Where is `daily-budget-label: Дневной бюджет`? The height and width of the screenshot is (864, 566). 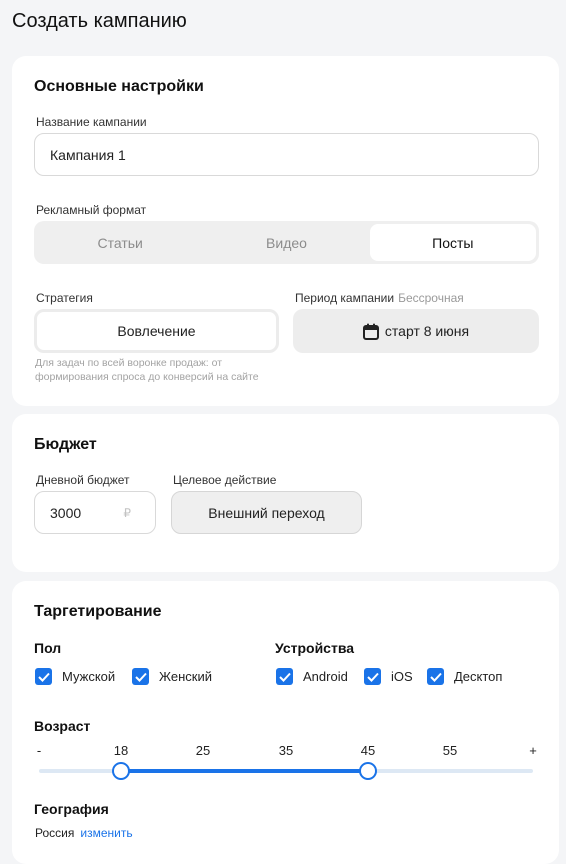 daily-budget-label: Дневной бюджет is located at coordinates (83, 480).